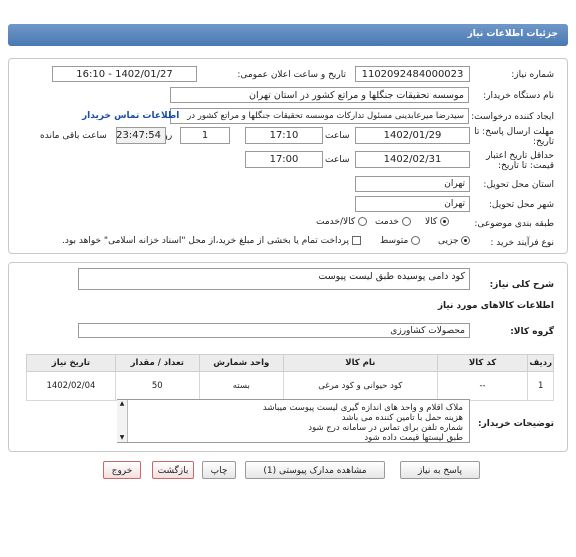 This screenshot has width=576, height=557. What do you see at coordinates (482, 363) in the screenshot?
I see `table-header: کد کالا` at bounding box center [482, 363].